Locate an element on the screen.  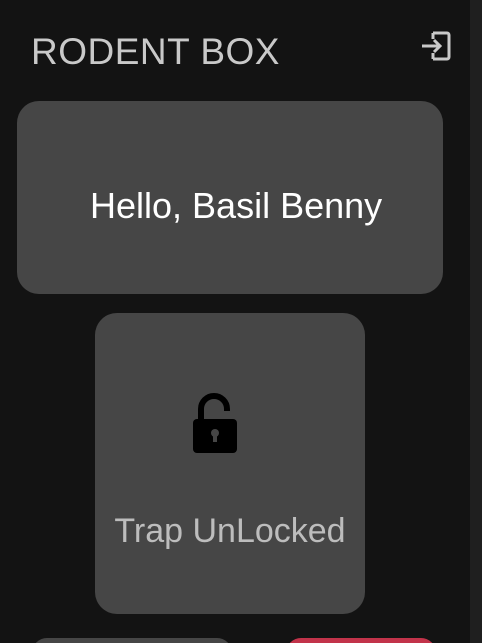
logout-button is located at coordinates (436, 46).